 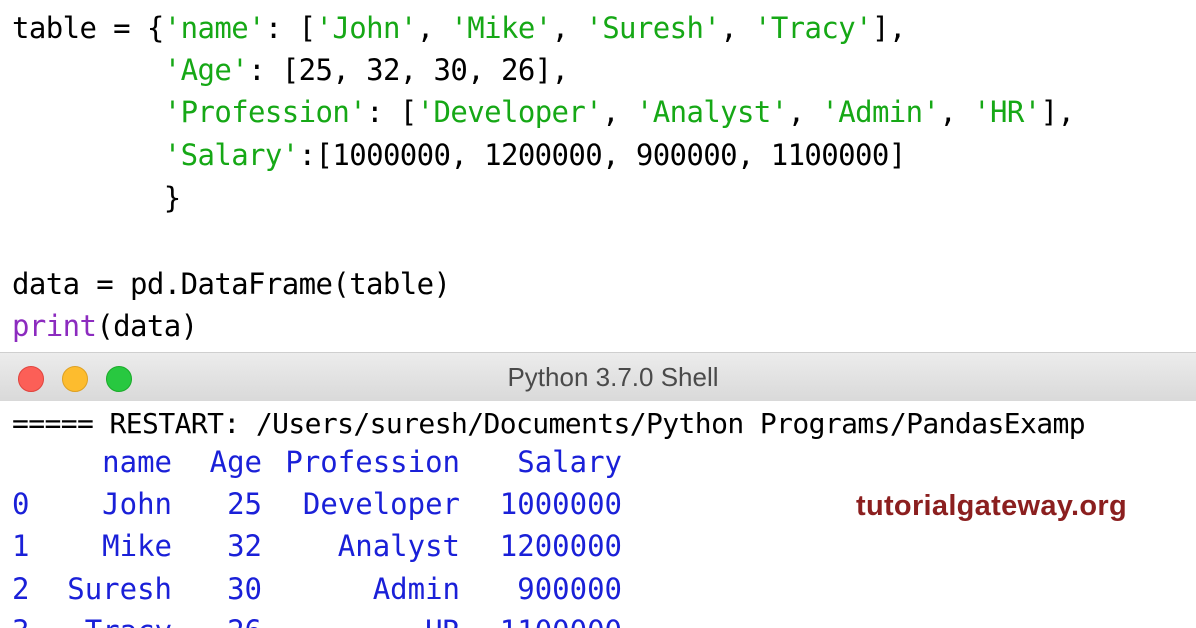 I want to click on column-header-salary: Salary, so click(x=569, y=462).